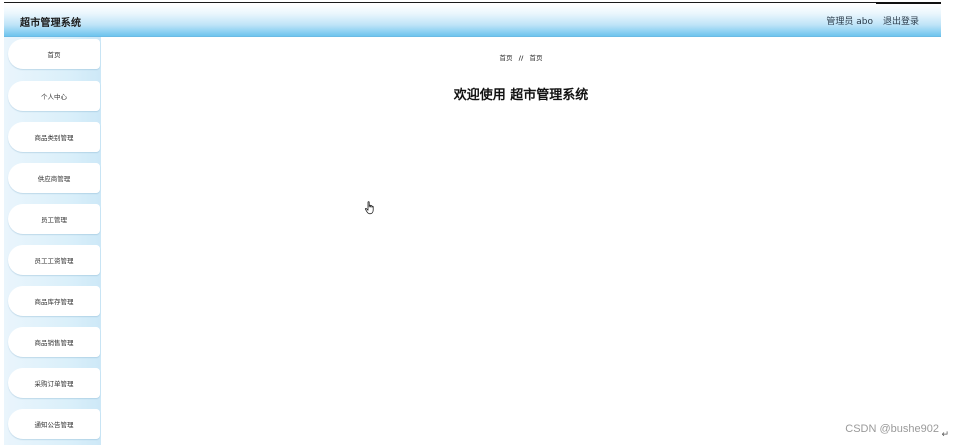 The width and height of the screenshot is (953, 445). I want to click on sidebar-item-employee-salary: 员工工资管理, so click(54, 260).